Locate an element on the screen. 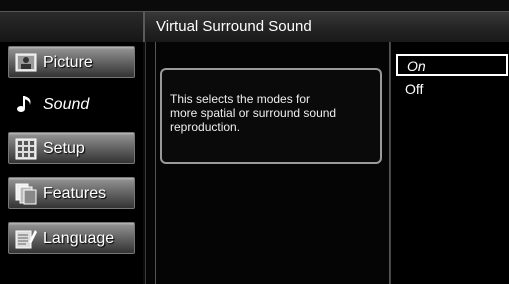 Image resolution: width=509 pixels, height=284 pixels. menu-item-picture: Picture is located at coordinates (71, 62).